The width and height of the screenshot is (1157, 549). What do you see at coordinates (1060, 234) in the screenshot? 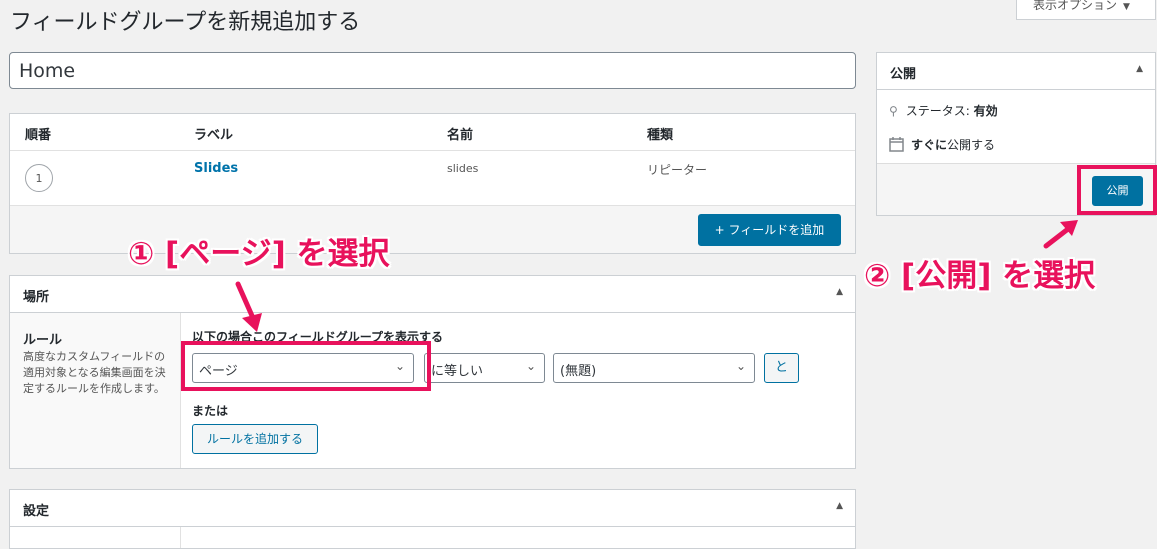
I see `arrow-step2` at bounding box center [1060, 234].